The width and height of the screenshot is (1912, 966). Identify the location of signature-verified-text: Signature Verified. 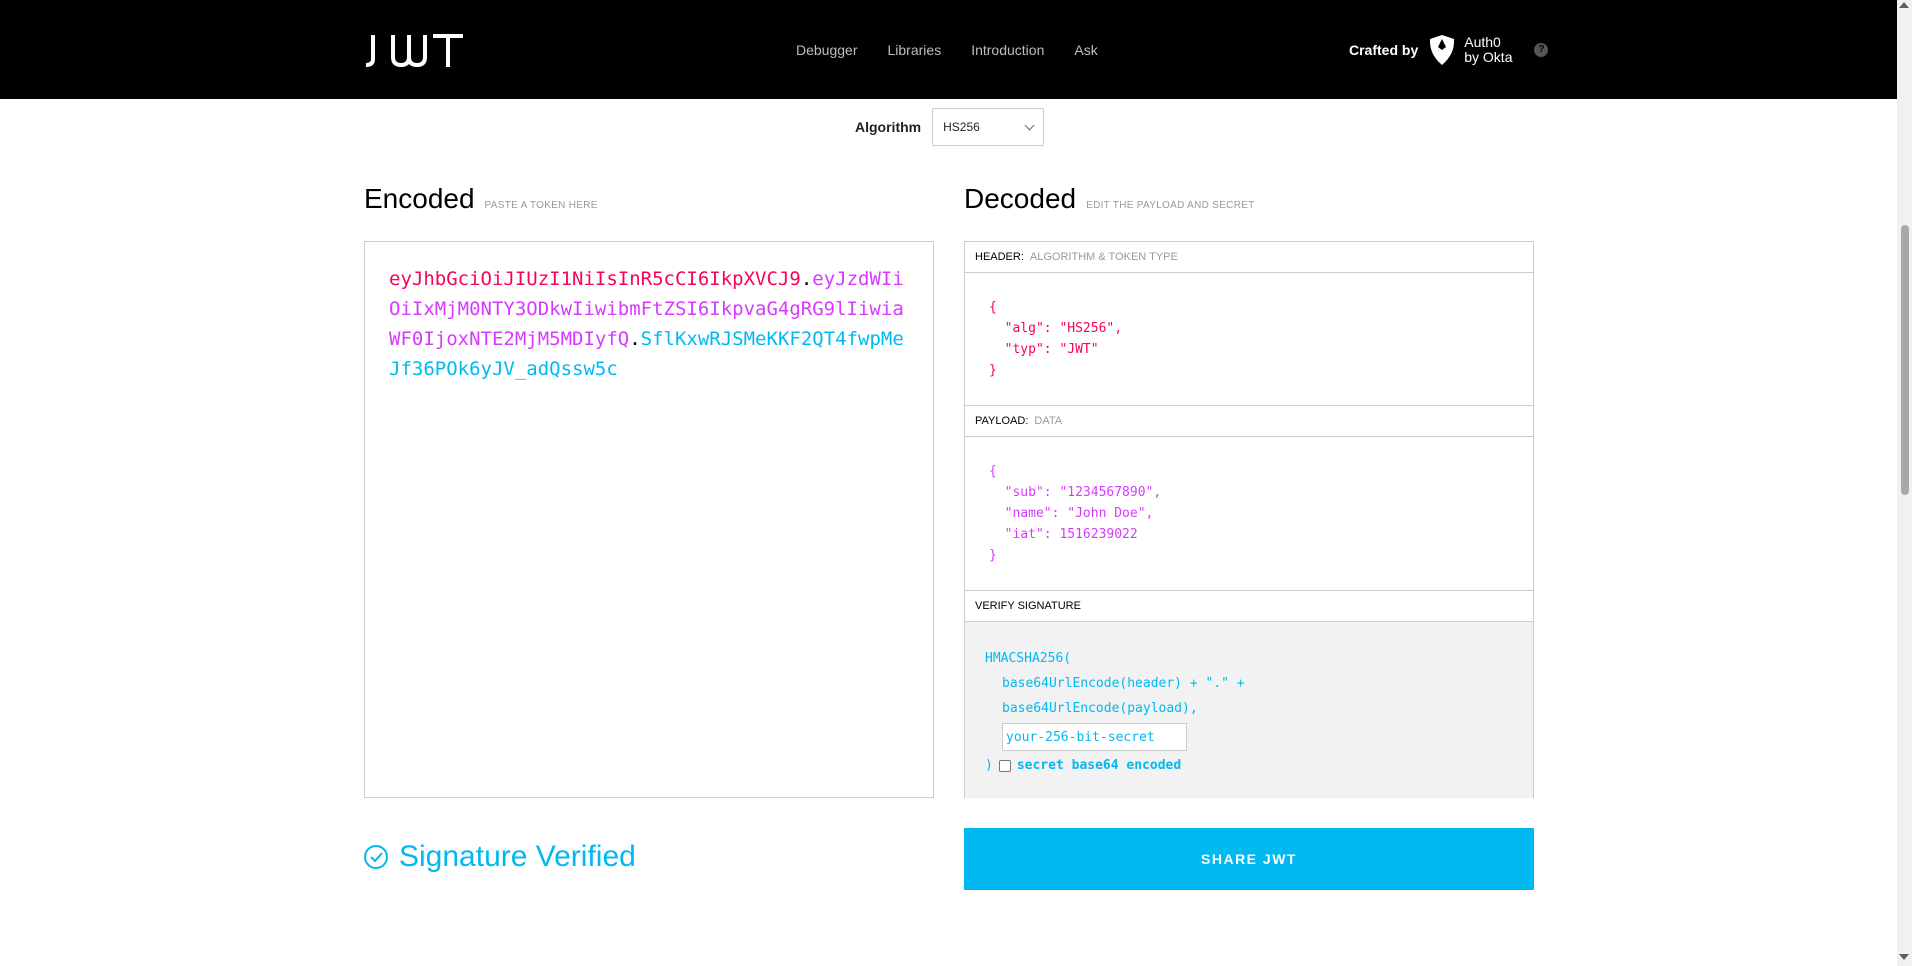
(517, 856).